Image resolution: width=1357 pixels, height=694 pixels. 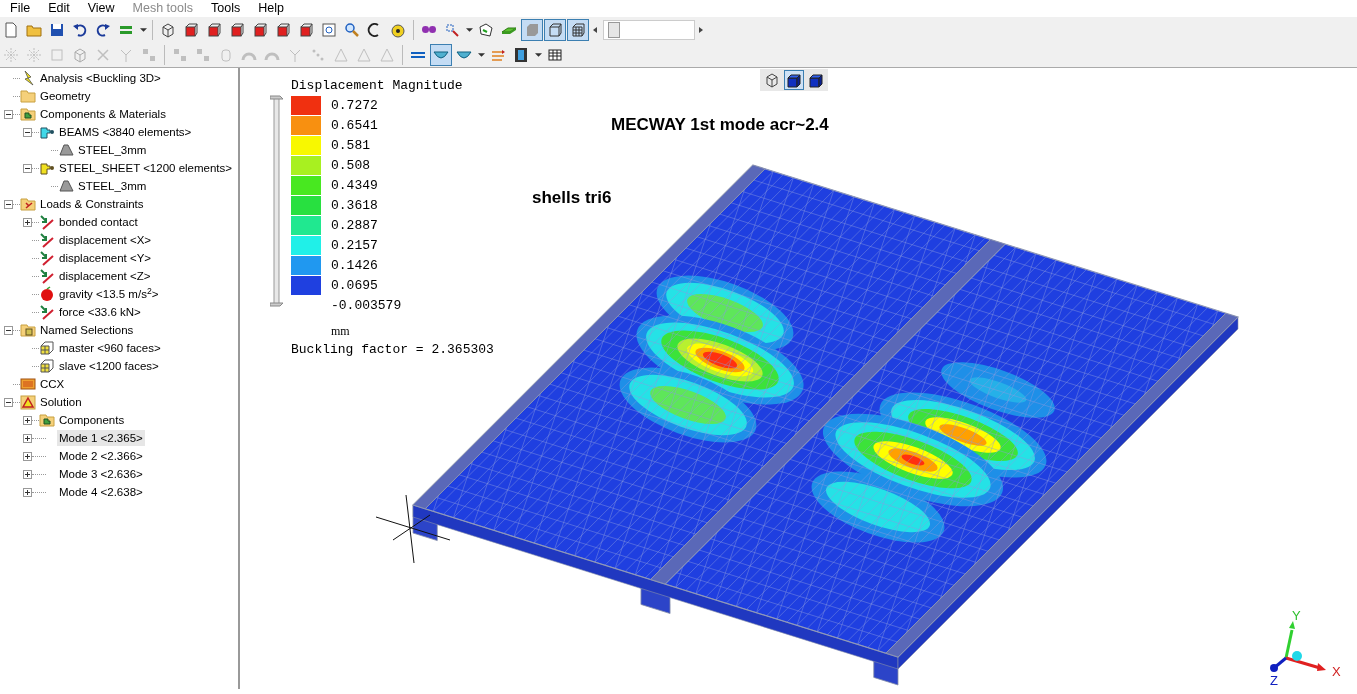 I want to click on tree-item: Analysis <Buckling 3D>, so click(x=100, y=78).